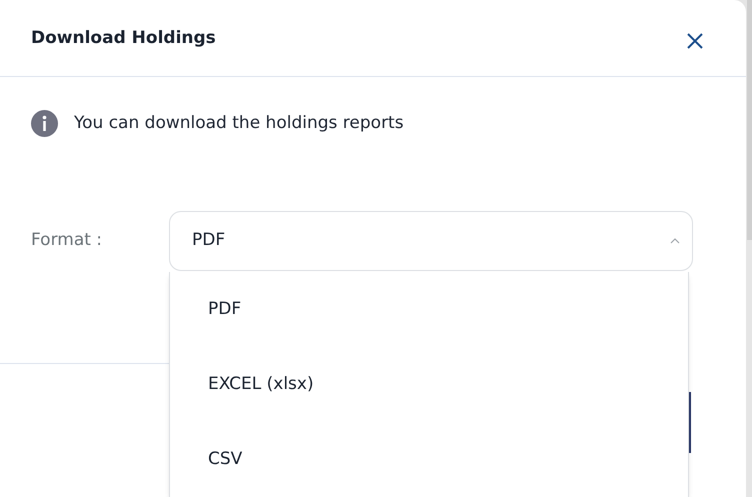  I want to click on menu-option: EXCEL (xlsx), so click(261, 385).